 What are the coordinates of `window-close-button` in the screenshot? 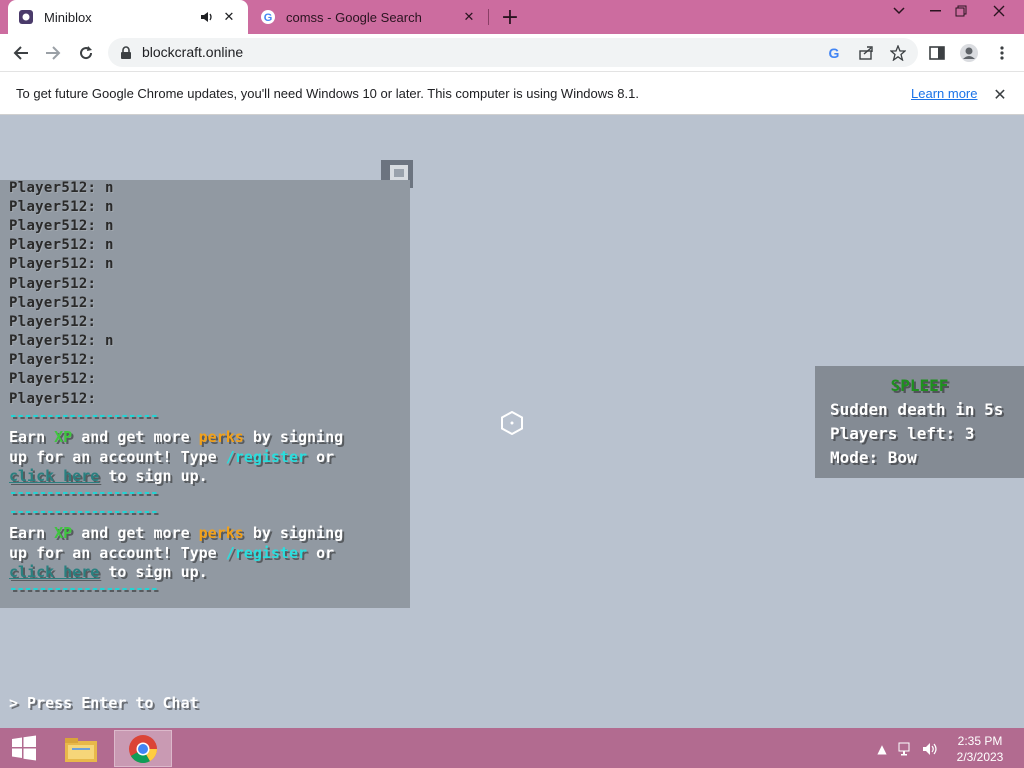 It's located at (999, 11).